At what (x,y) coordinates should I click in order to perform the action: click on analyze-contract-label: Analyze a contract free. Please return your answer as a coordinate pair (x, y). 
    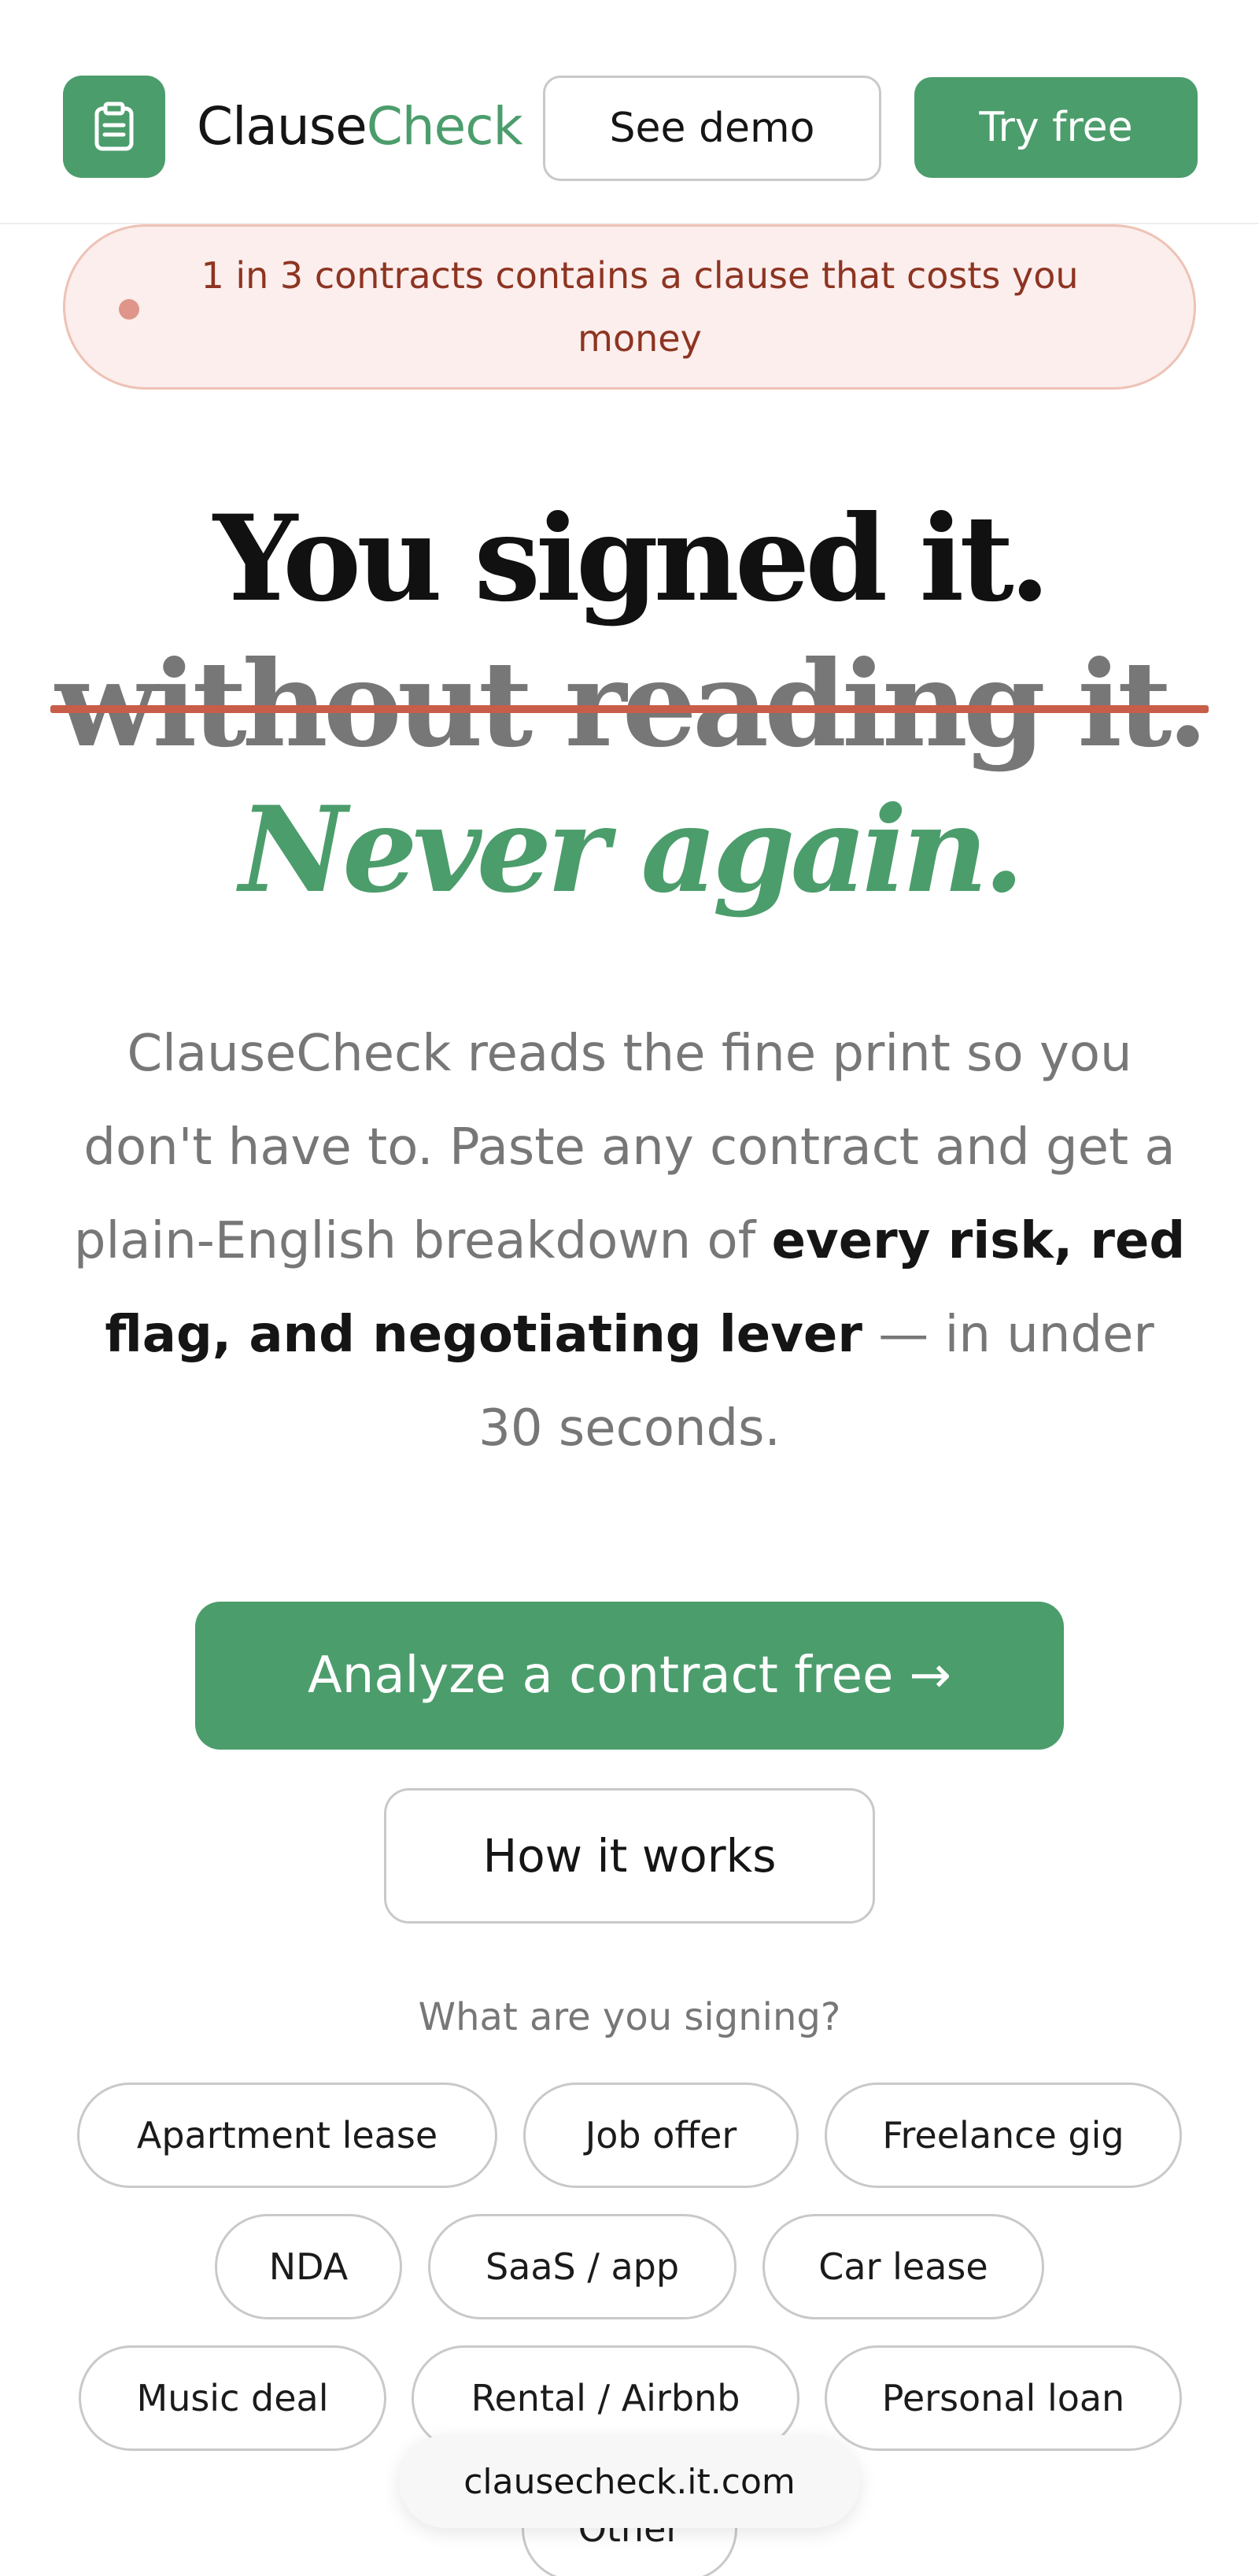
    Looking at the image, I should click on (600, 1675).